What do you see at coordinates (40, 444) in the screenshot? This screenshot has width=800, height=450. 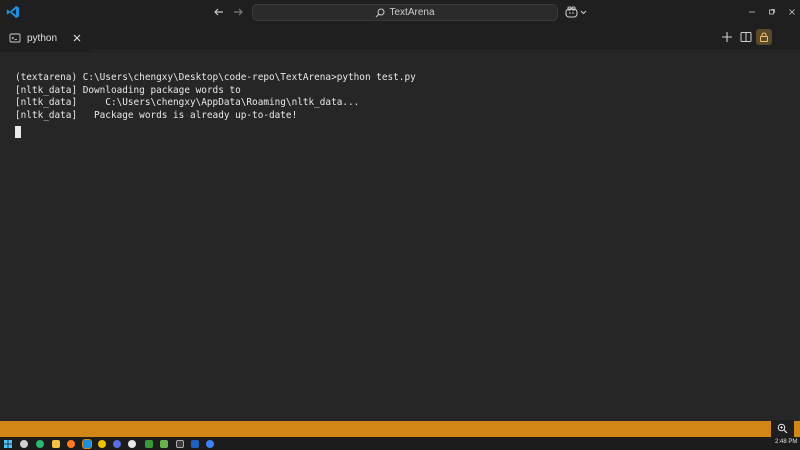 I see `edge-icon` at bounding box center [40, 444].